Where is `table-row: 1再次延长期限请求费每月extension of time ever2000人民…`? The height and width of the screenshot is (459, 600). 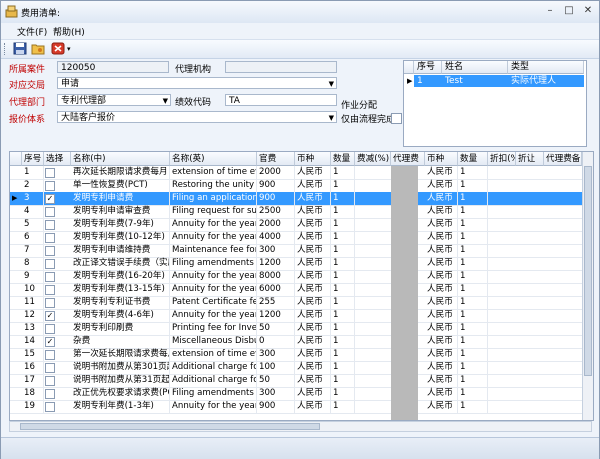 table-row: 1再次延长期限请求费每月extension of time ever2000人民… is located at coordinates (296, 173).